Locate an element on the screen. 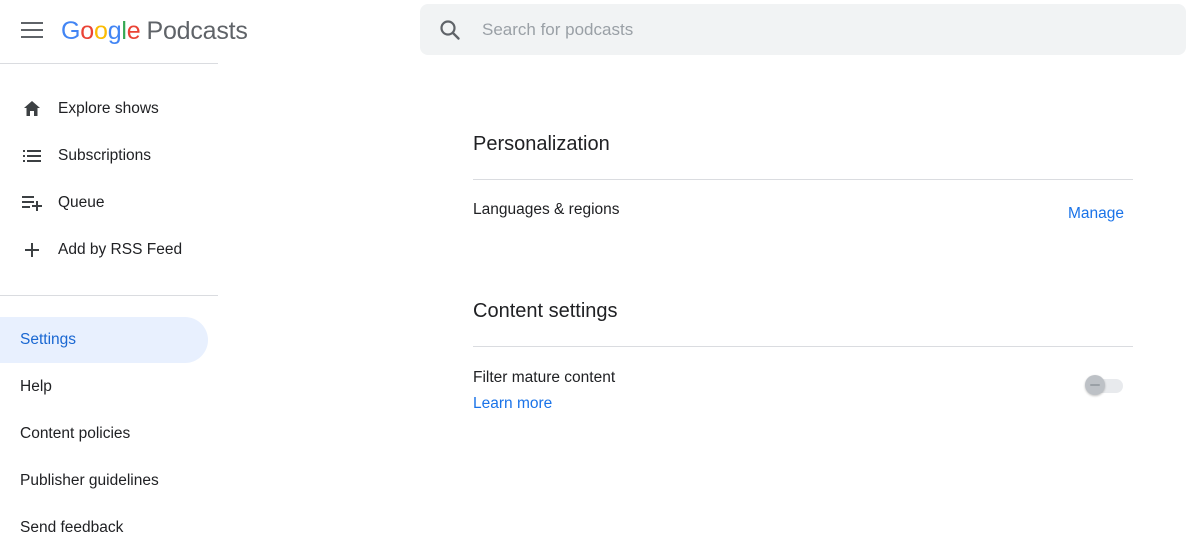 The width and height of the screenshot is (1200, 559). logo-letter: G is located at coordinates (71, 31).